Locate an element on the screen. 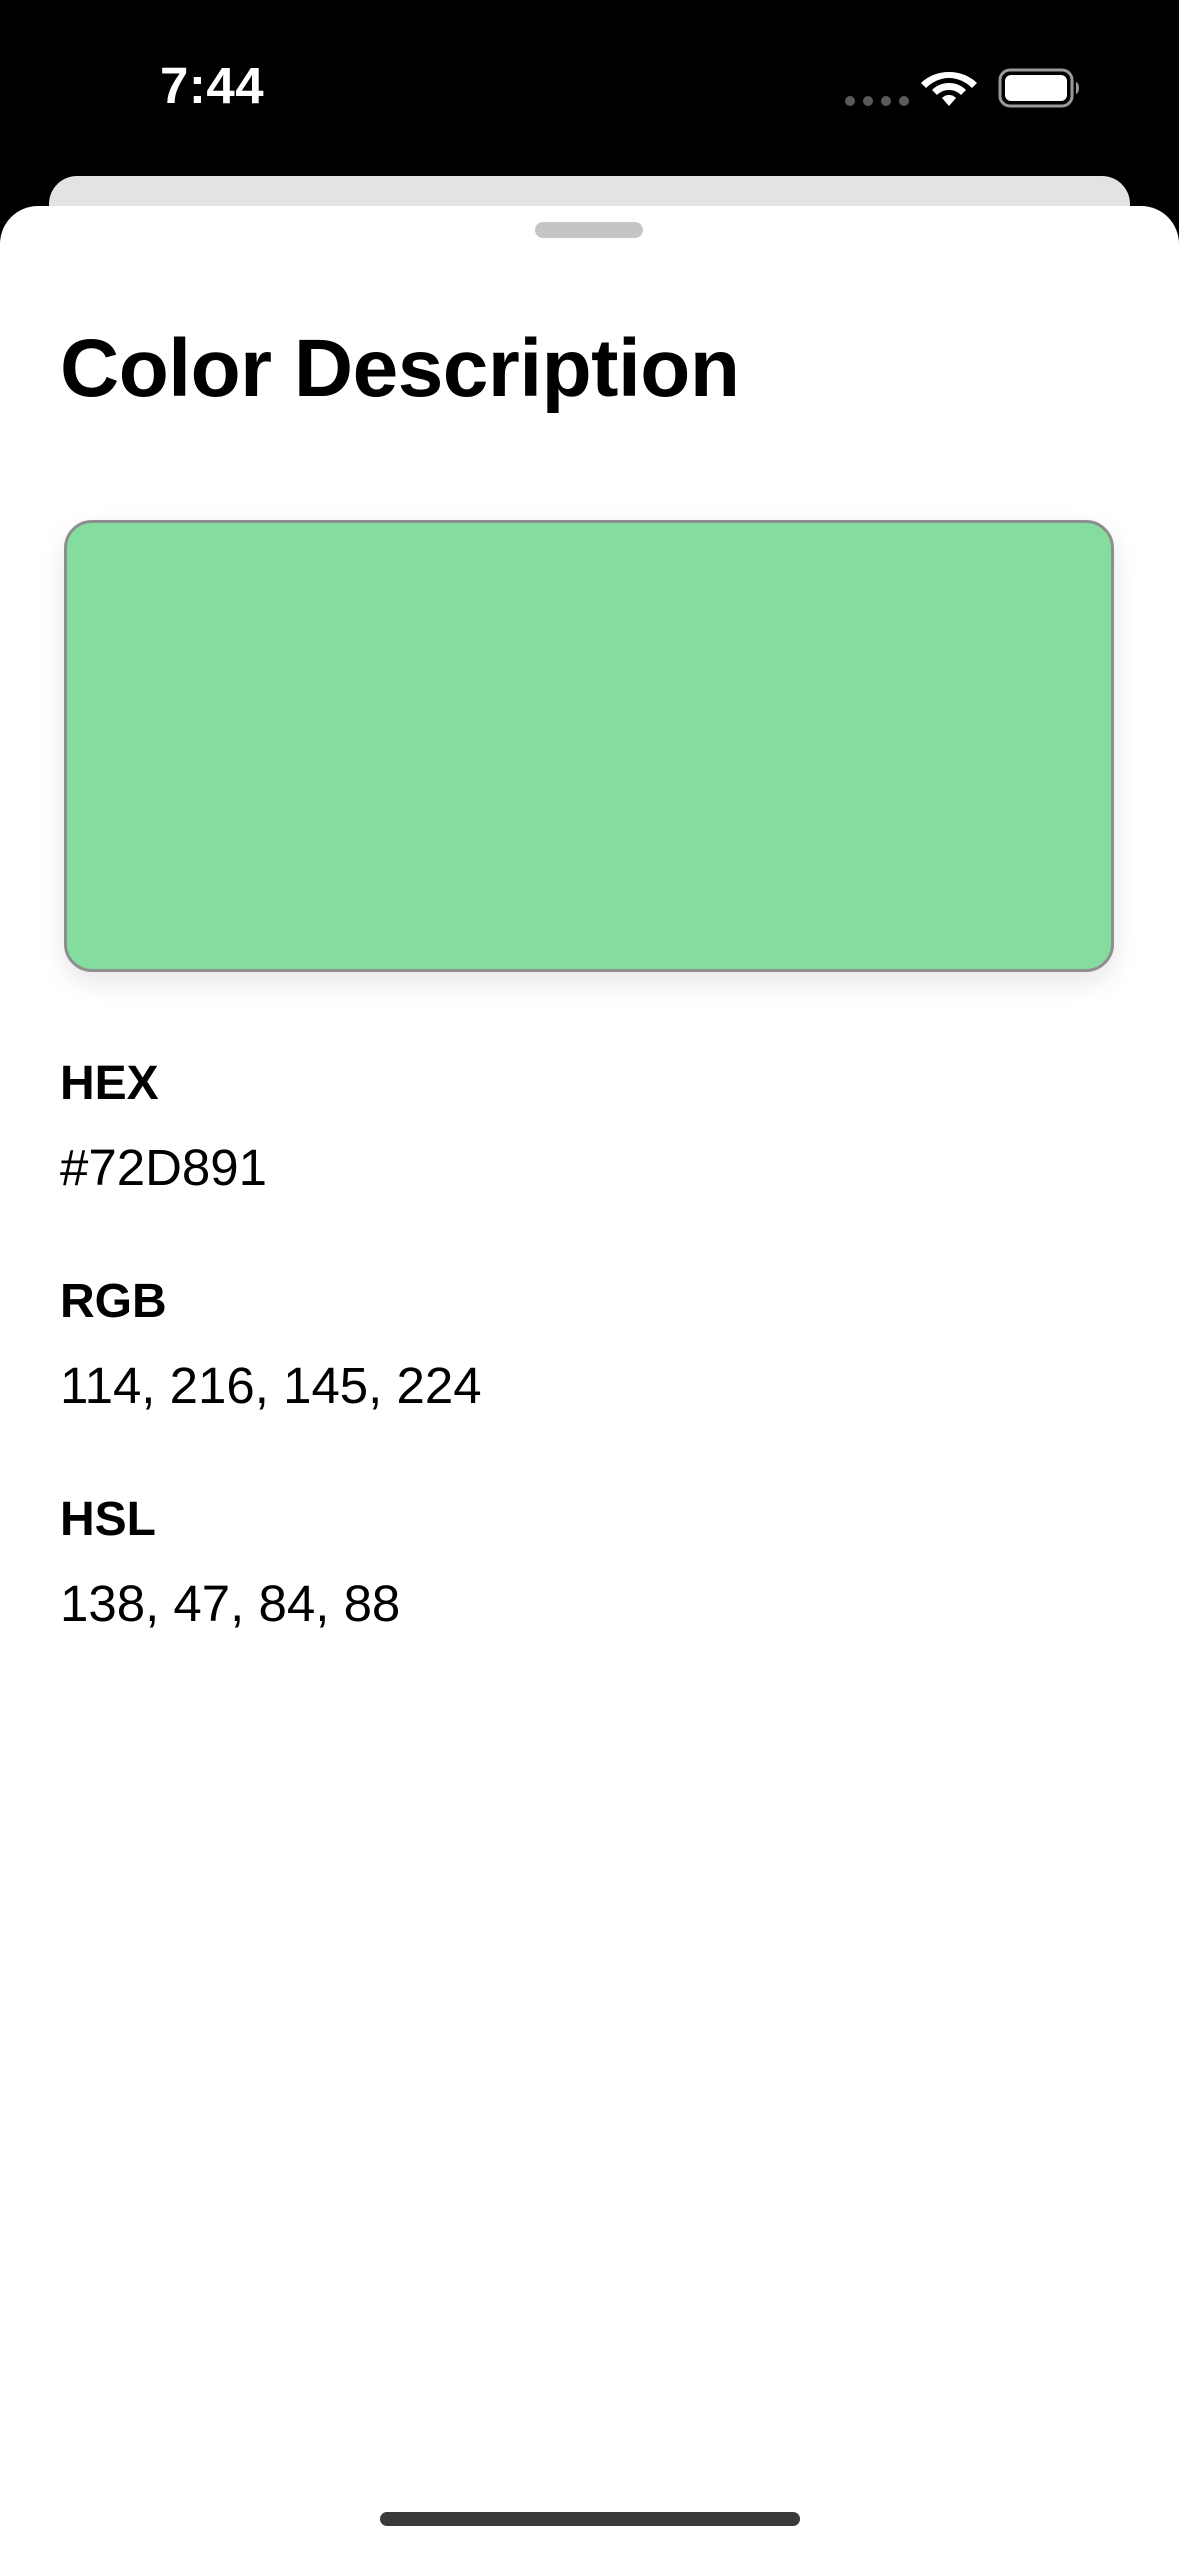 The image size is (1179, 2556). battery-icon is located at coordinates (1038, 88).